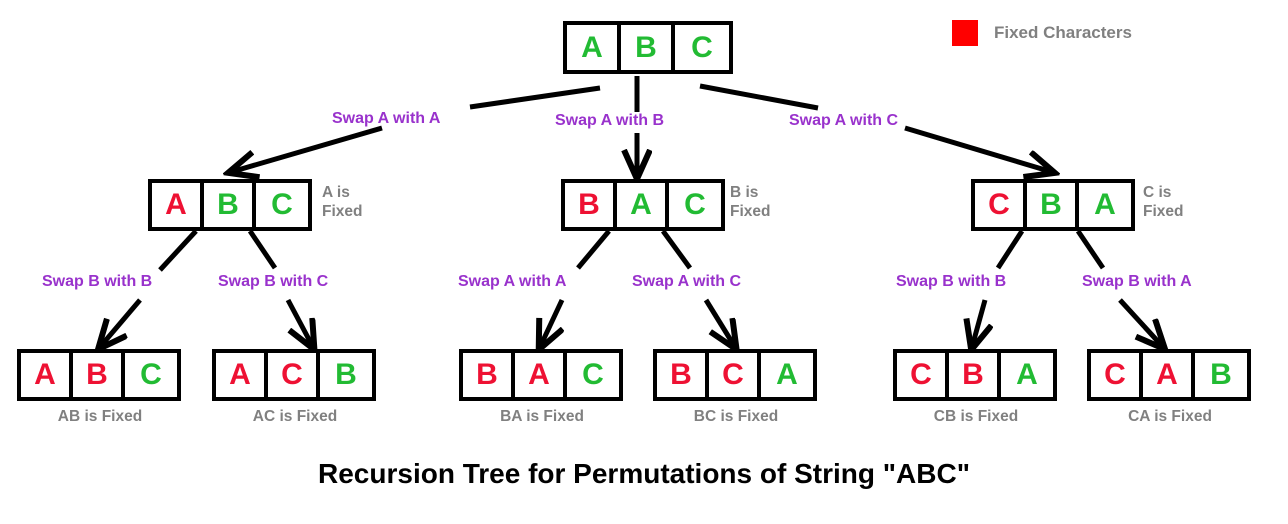 Image resolution: width=1288 pixels, height=524 pixels. Describe the element at coordinates (610, 120) in the screenshot. I see `swap-label-root-middle: Swap A with B` at that location.